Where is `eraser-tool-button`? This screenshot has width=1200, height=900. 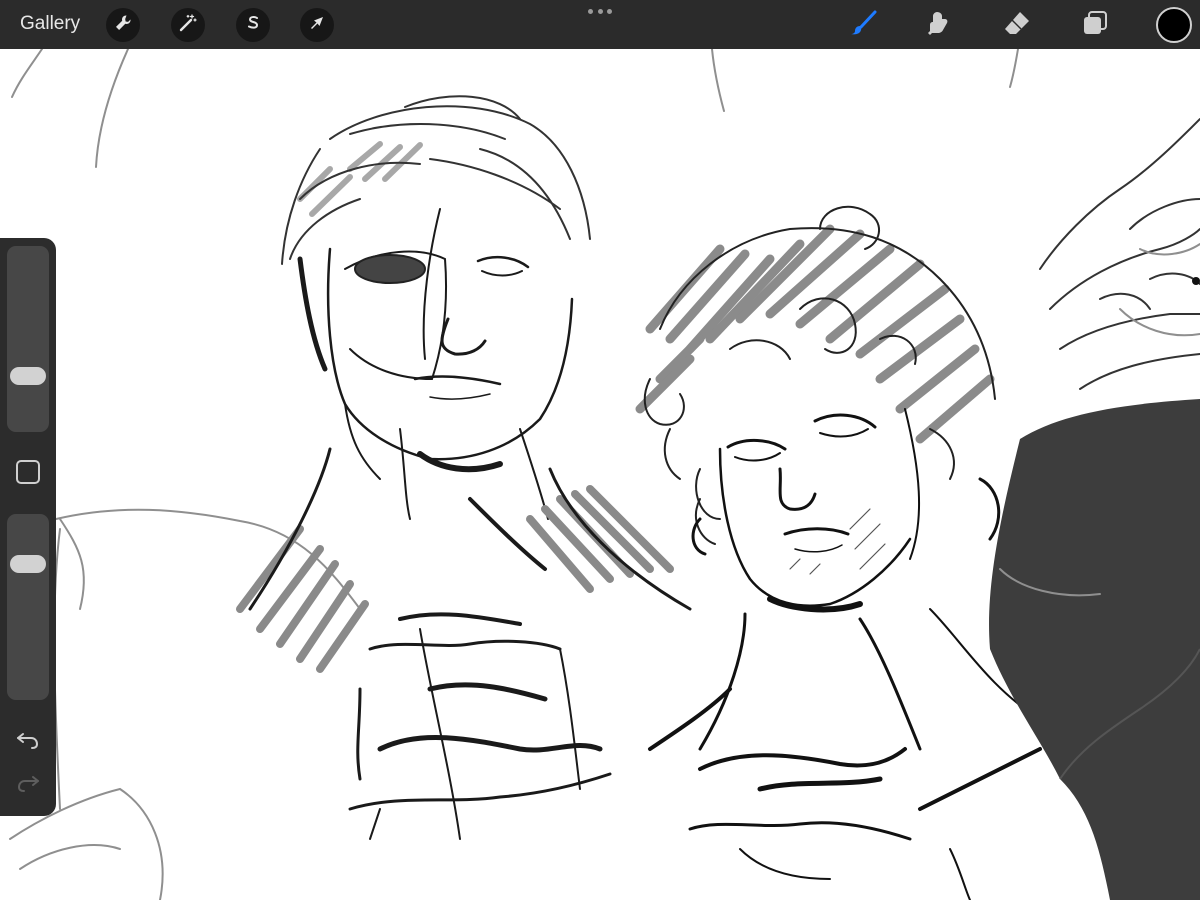
eraser-tool-button is located at coordinates (1017, 25).